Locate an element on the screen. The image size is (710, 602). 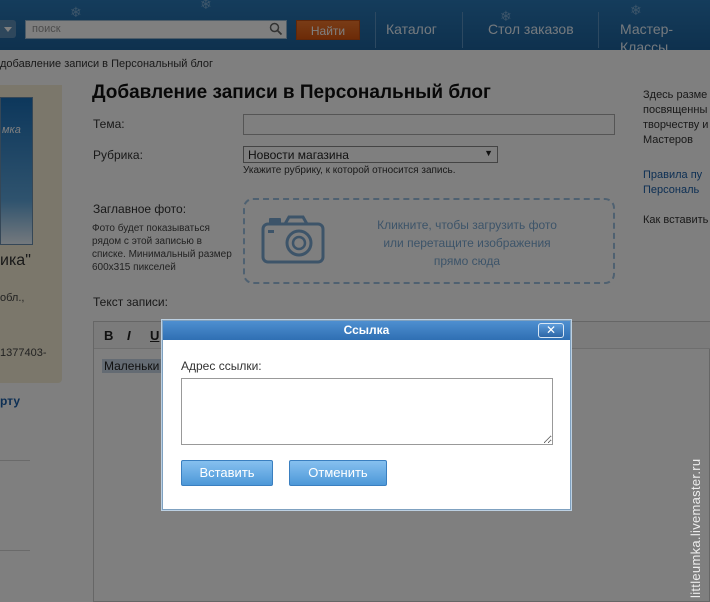
close-button: ✕ is located at coordinates (551, 330).